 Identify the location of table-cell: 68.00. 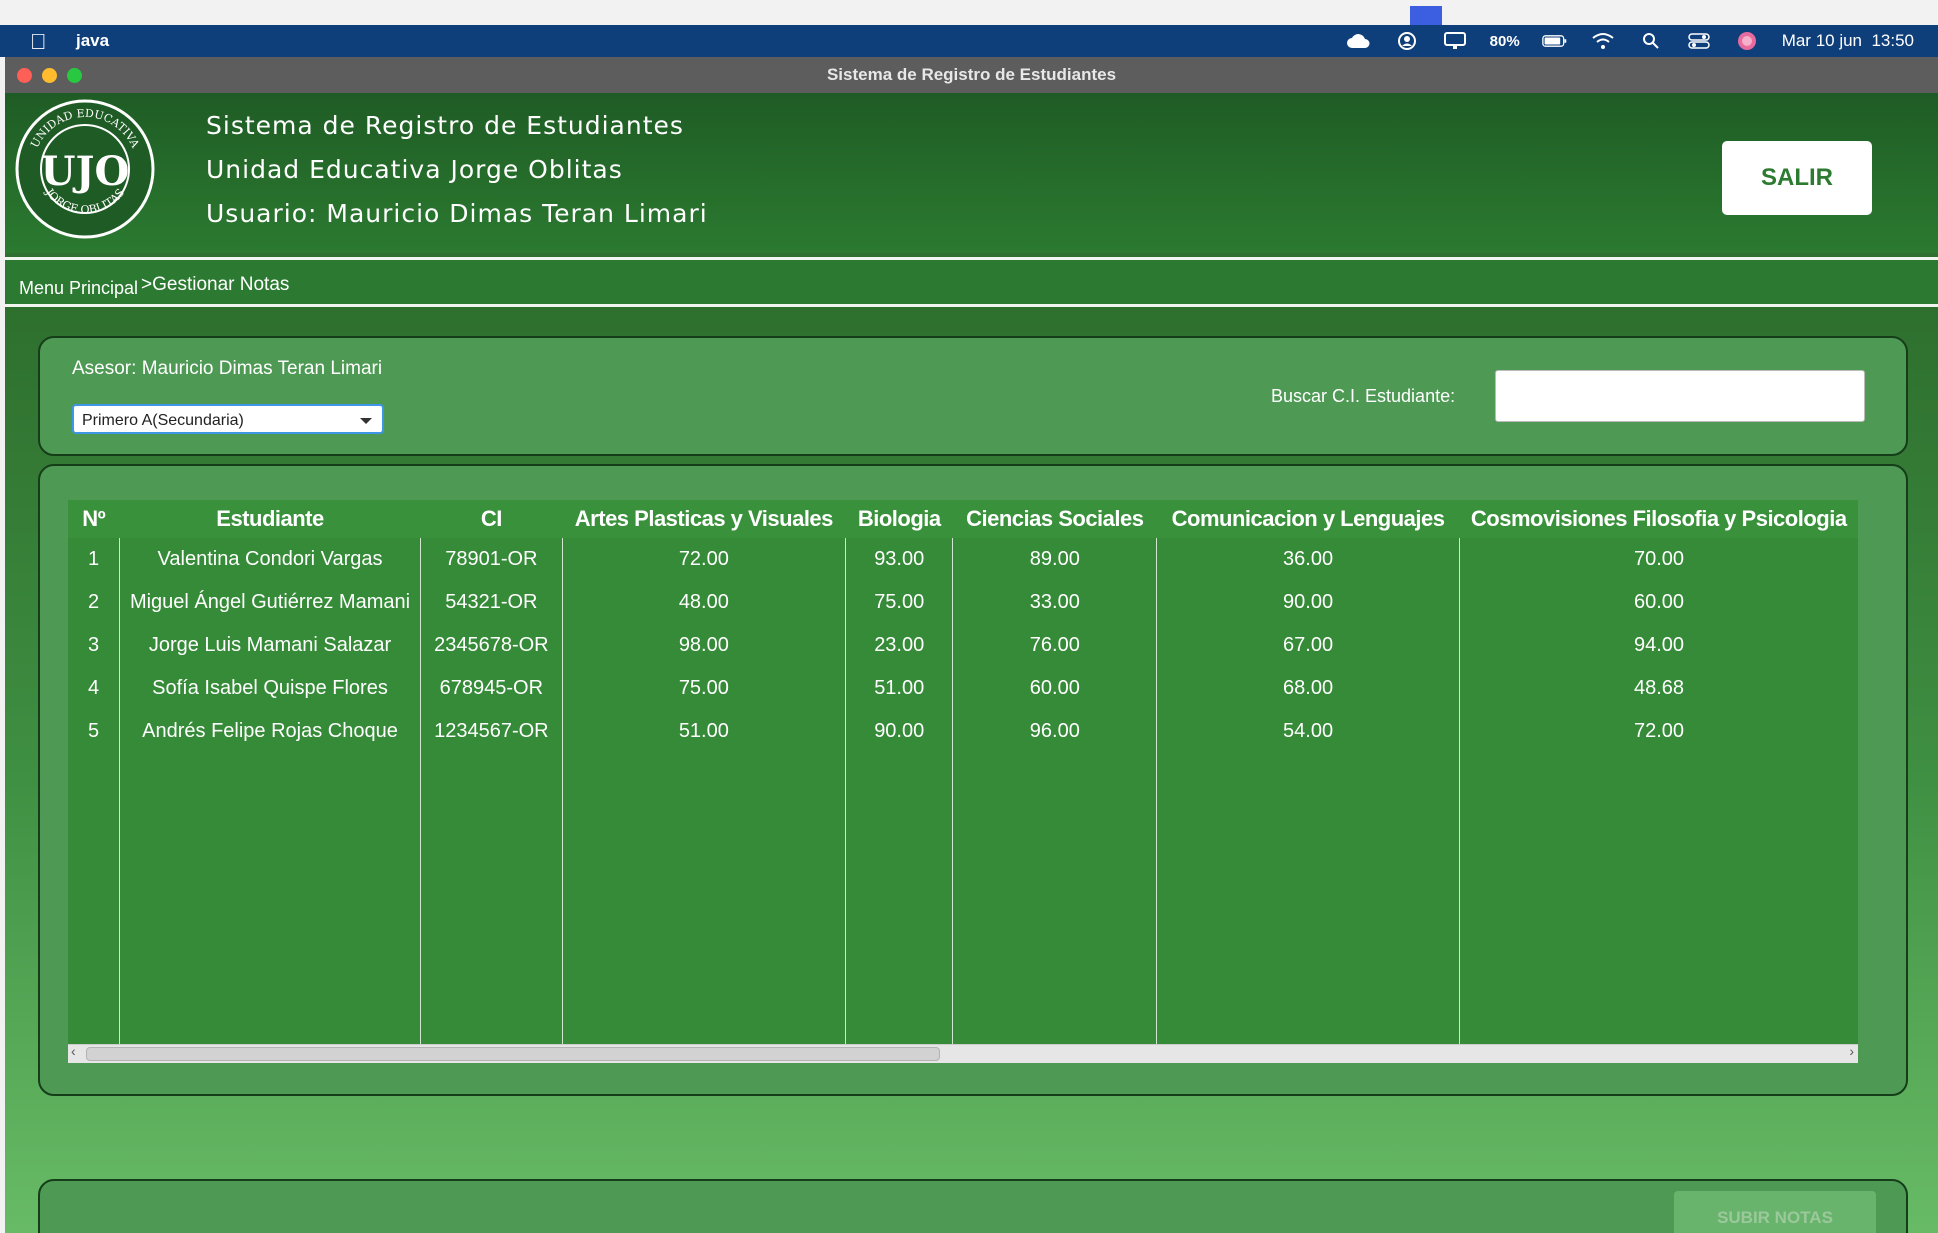
(1308, 688).